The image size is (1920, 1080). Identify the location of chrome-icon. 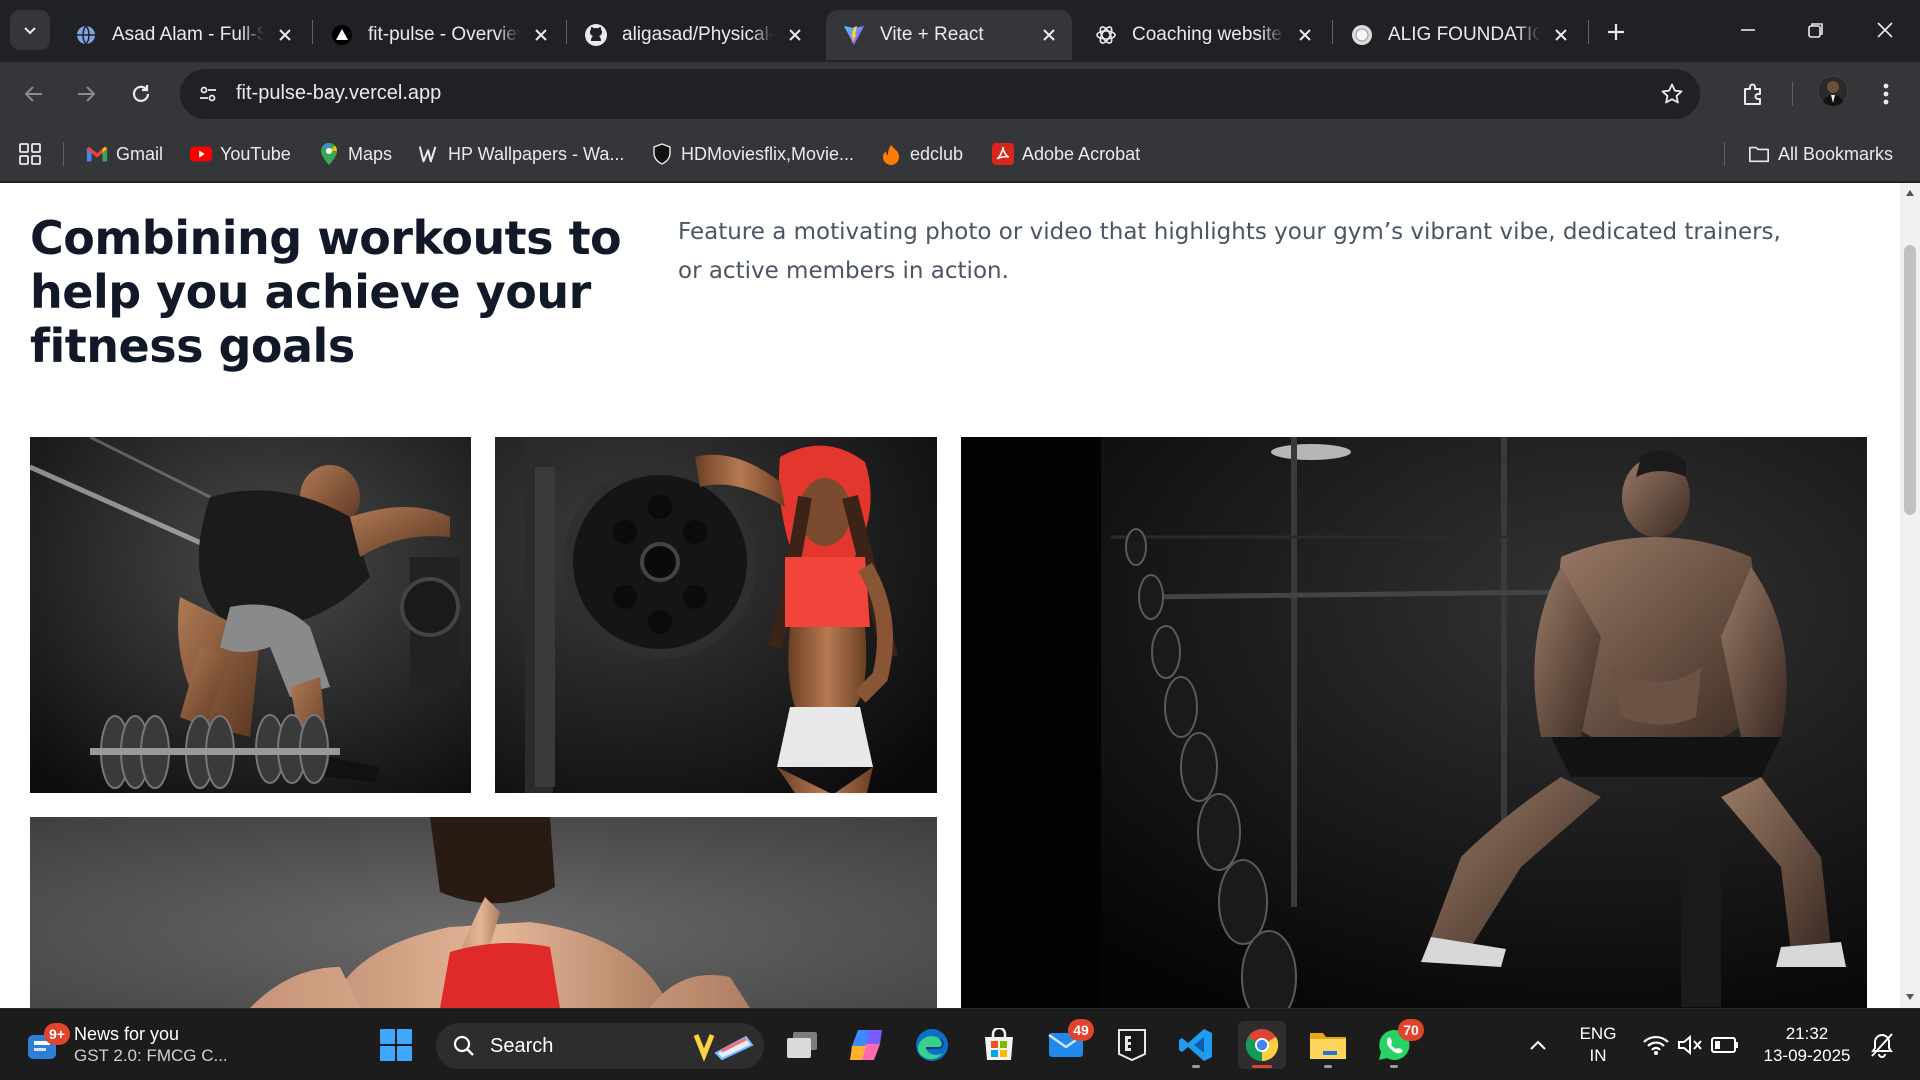
(1262, 1045).